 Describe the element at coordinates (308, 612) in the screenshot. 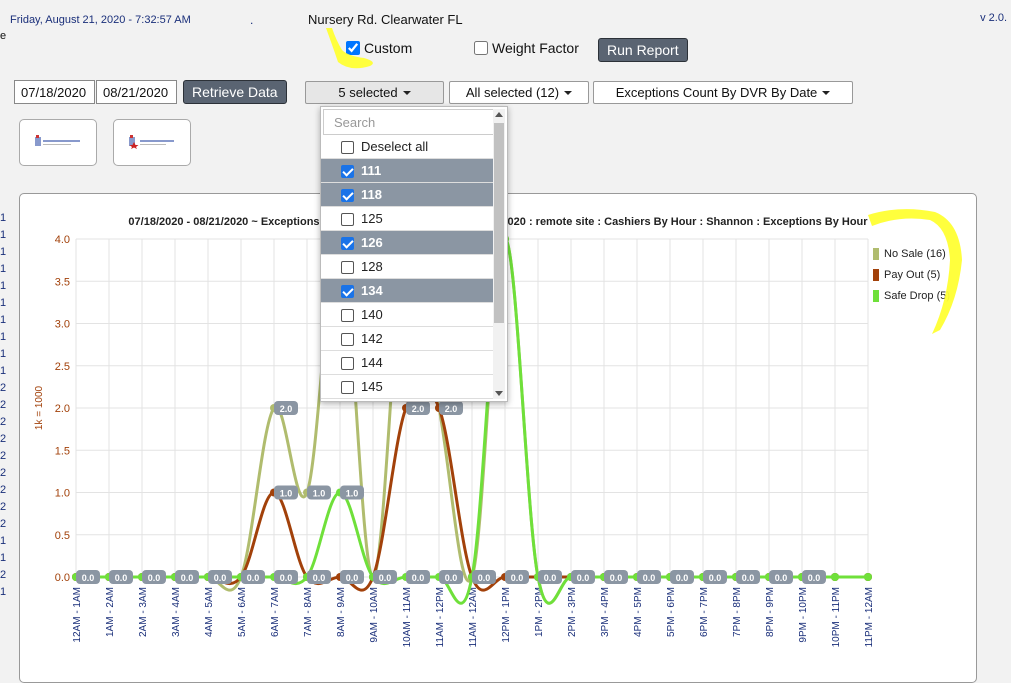

I see `x-tick-label: 7AM - 8AM` at that location.